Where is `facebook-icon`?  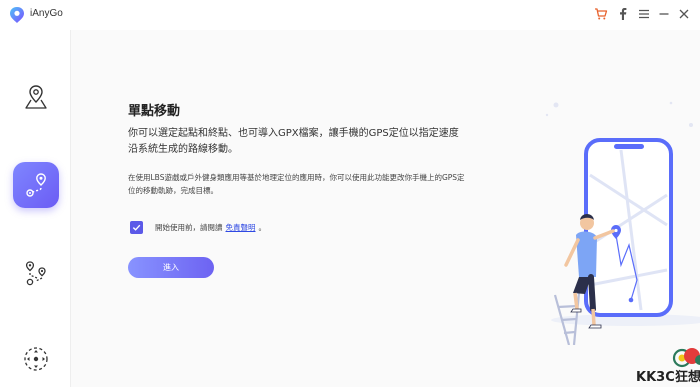
facebook-icon is located at coordinates (623, 14).